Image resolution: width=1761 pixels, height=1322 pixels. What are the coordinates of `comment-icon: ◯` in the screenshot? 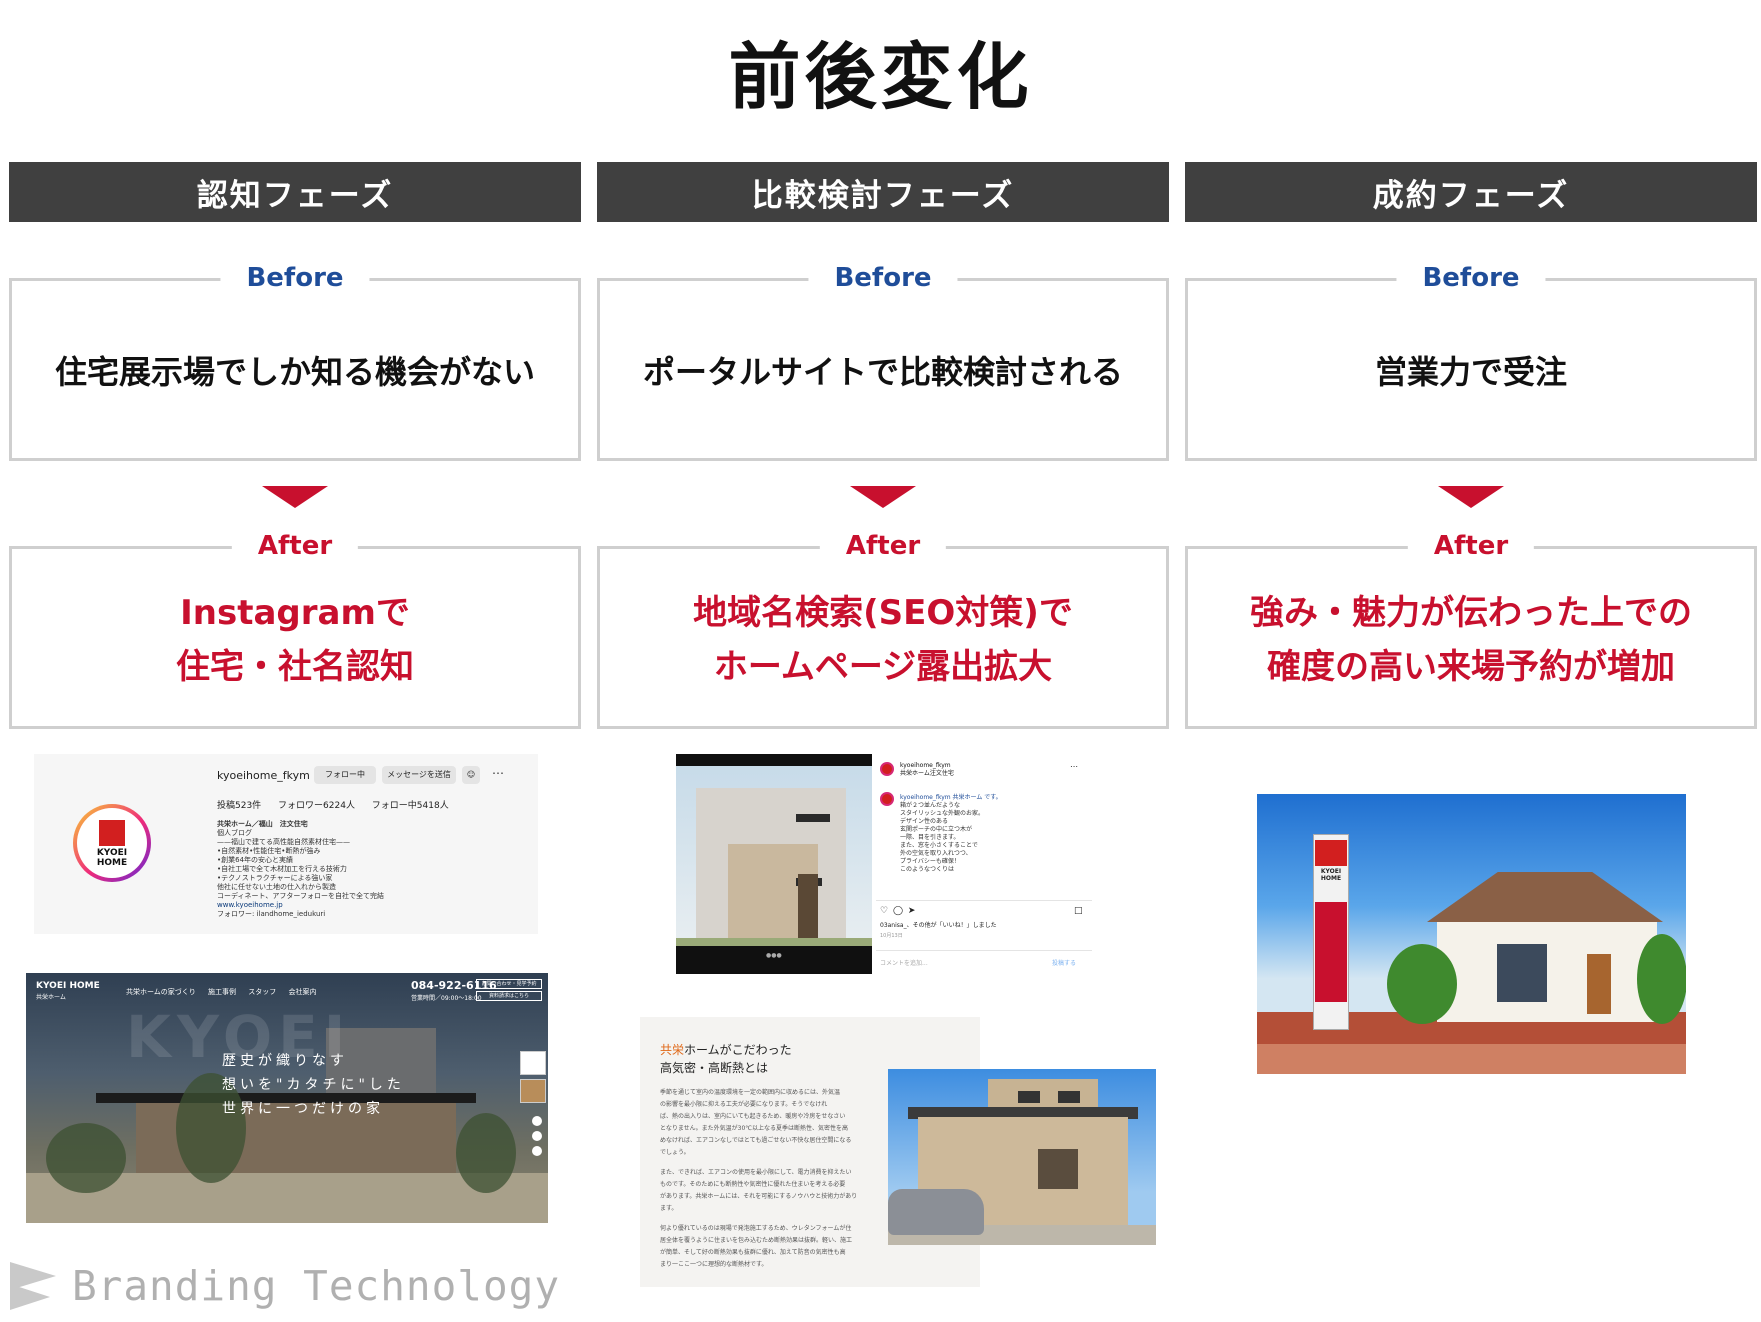 It's located at (898, 911).